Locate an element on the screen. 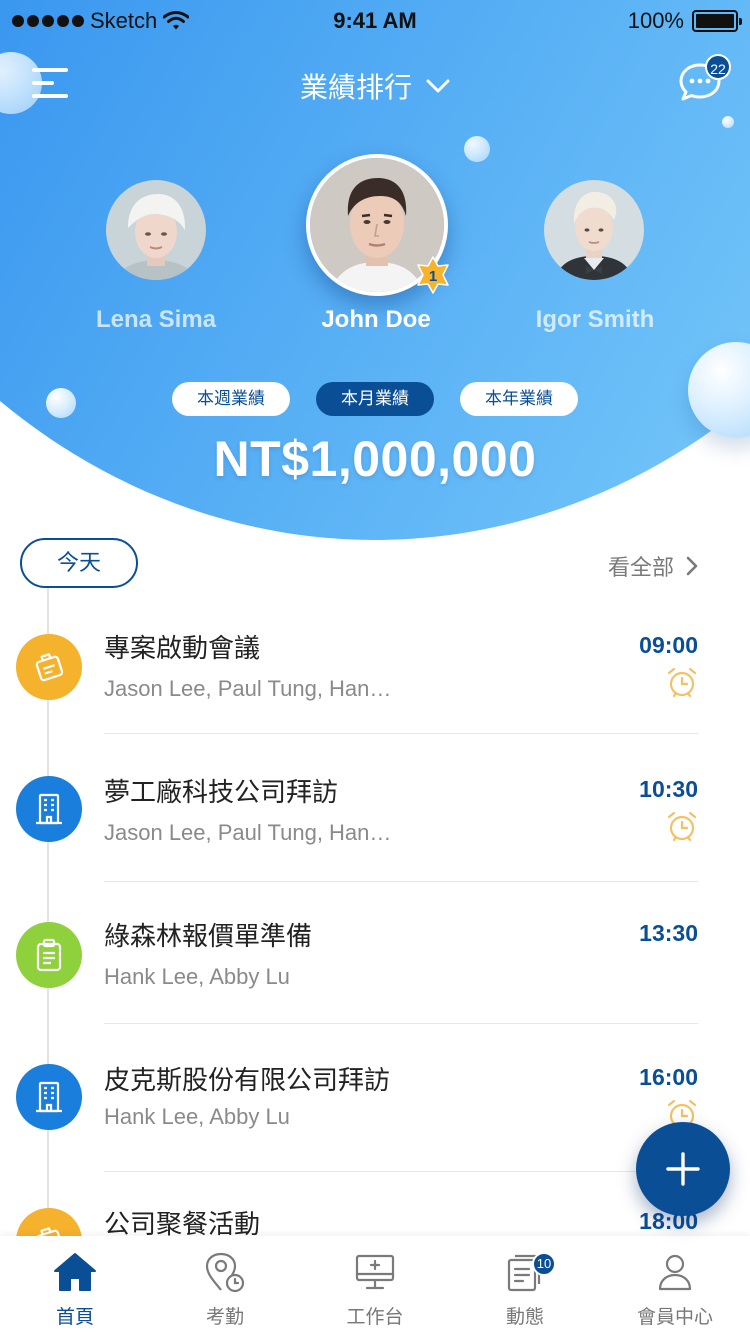 The width and height of the screenshot is (750, 1334). battery-percent: 100% is located at coordinates (655, 20).